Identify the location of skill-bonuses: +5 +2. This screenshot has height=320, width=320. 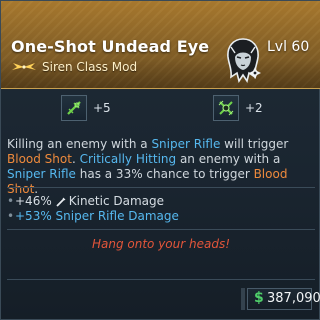
(160, 111).